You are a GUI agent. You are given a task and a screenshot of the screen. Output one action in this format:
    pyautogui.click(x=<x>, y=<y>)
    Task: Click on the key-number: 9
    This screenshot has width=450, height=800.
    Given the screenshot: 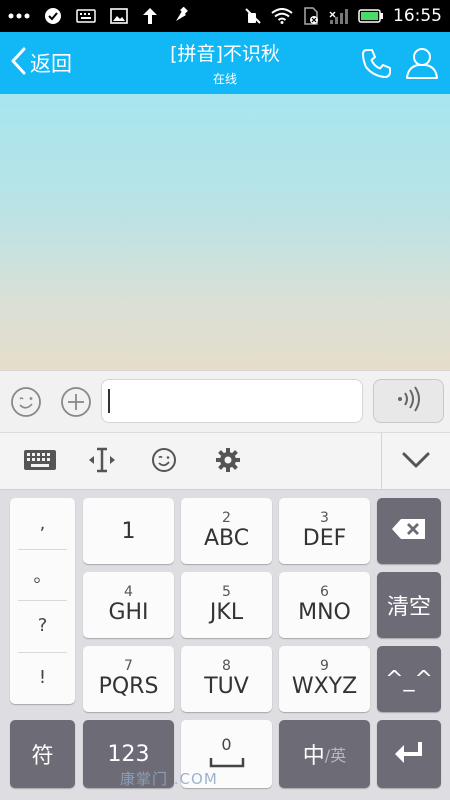 What is the action you would take?
    pyautogui.click(x=324, y=666)
    